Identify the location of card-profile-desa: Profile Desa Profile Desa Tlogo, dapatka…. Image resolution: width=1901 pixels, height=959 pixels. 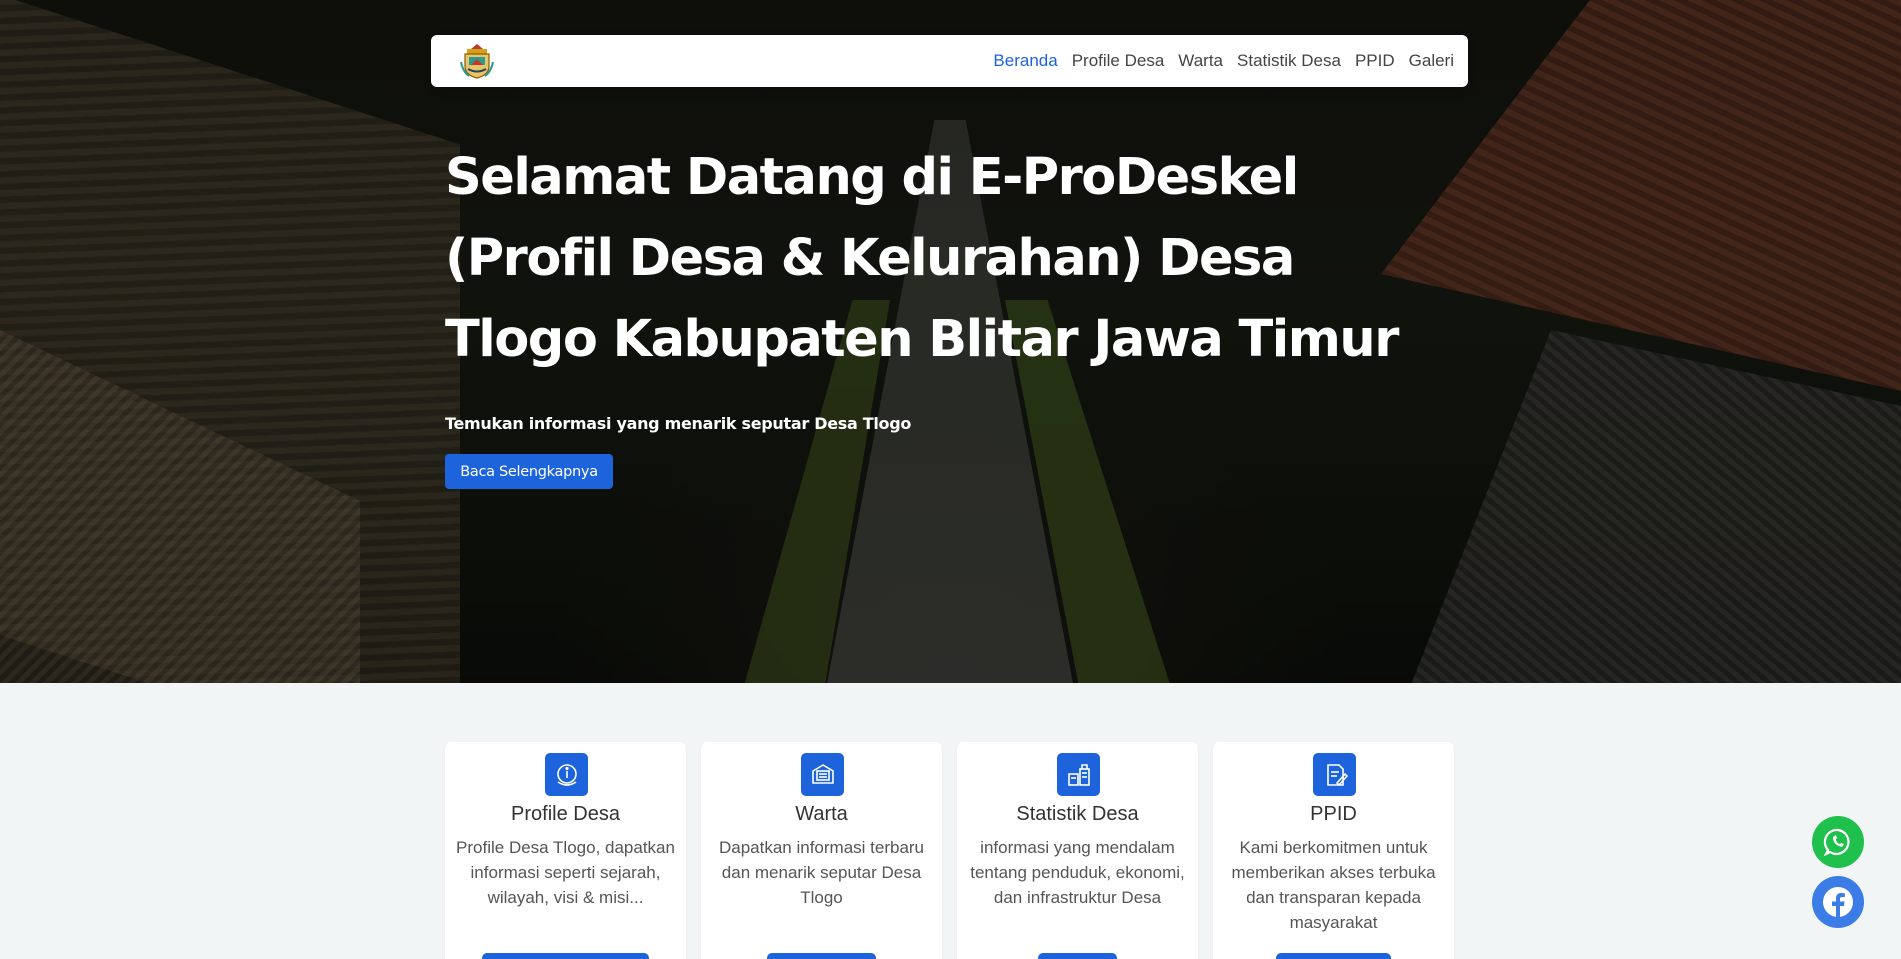
(565, 850).